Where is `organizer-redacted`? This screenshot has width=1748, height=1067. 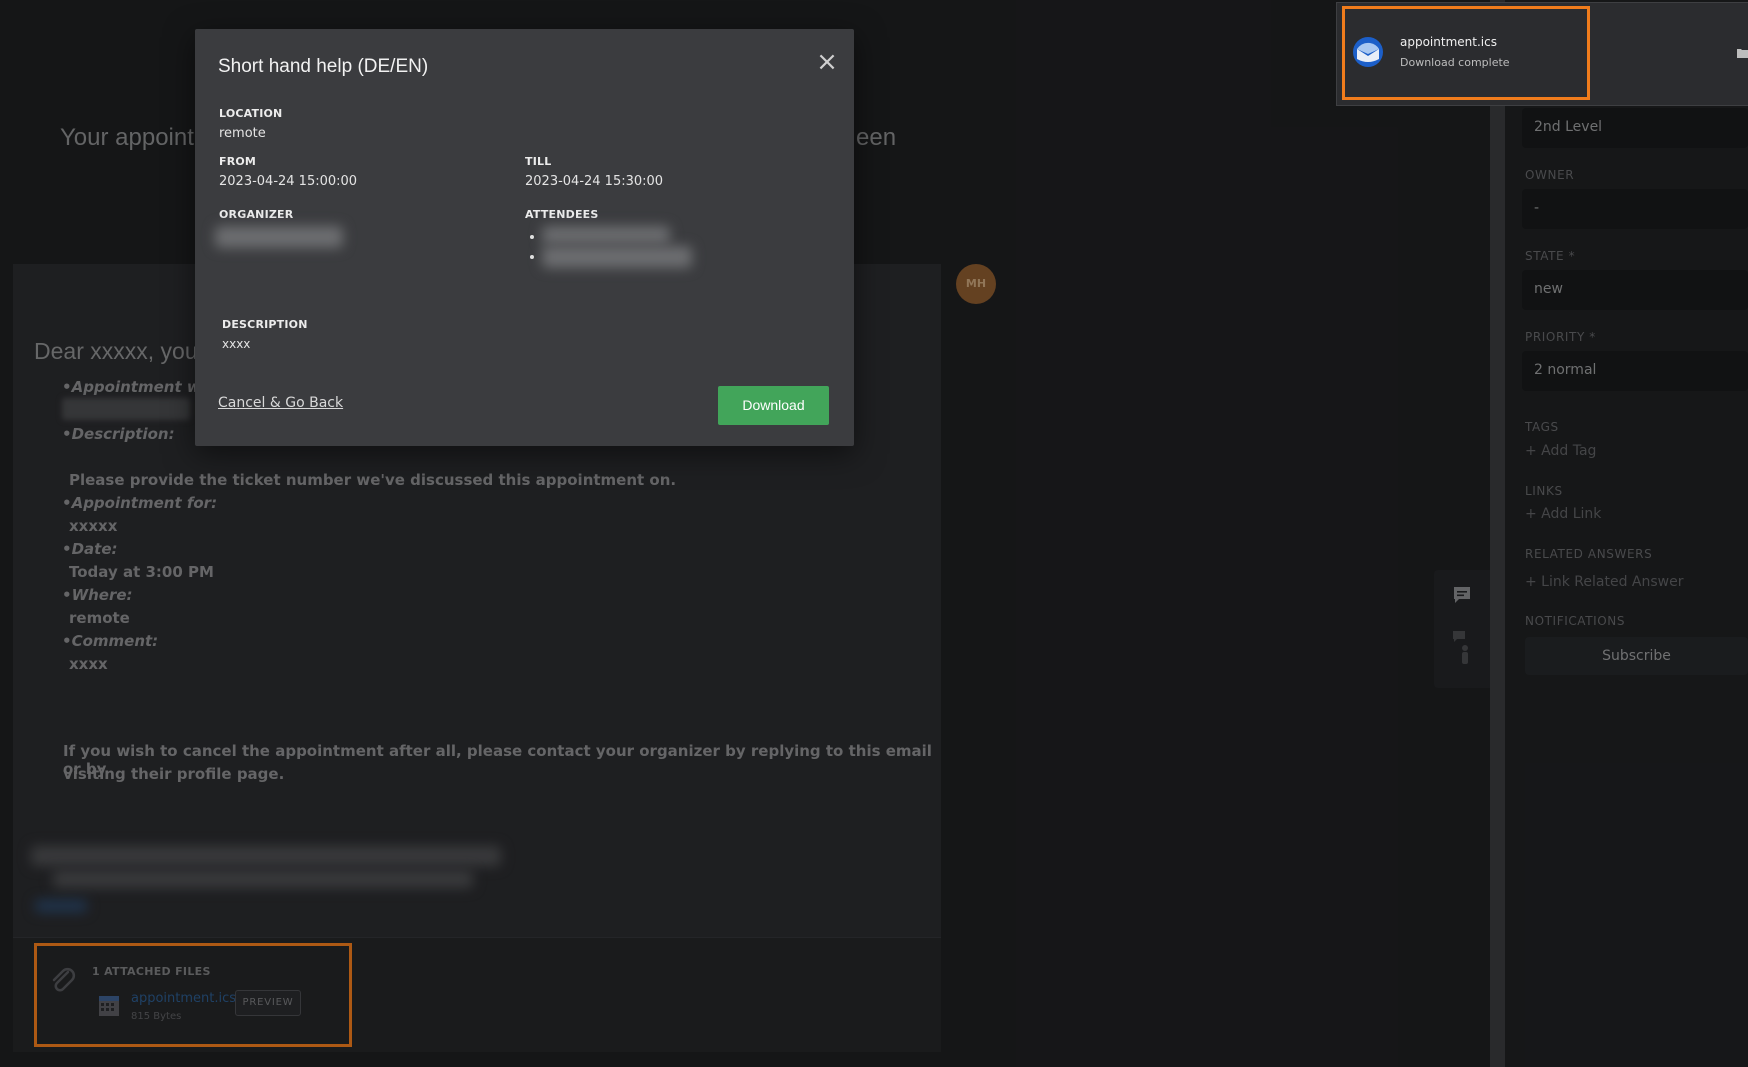
organizer-redacted is located at coordinates (279, 237).